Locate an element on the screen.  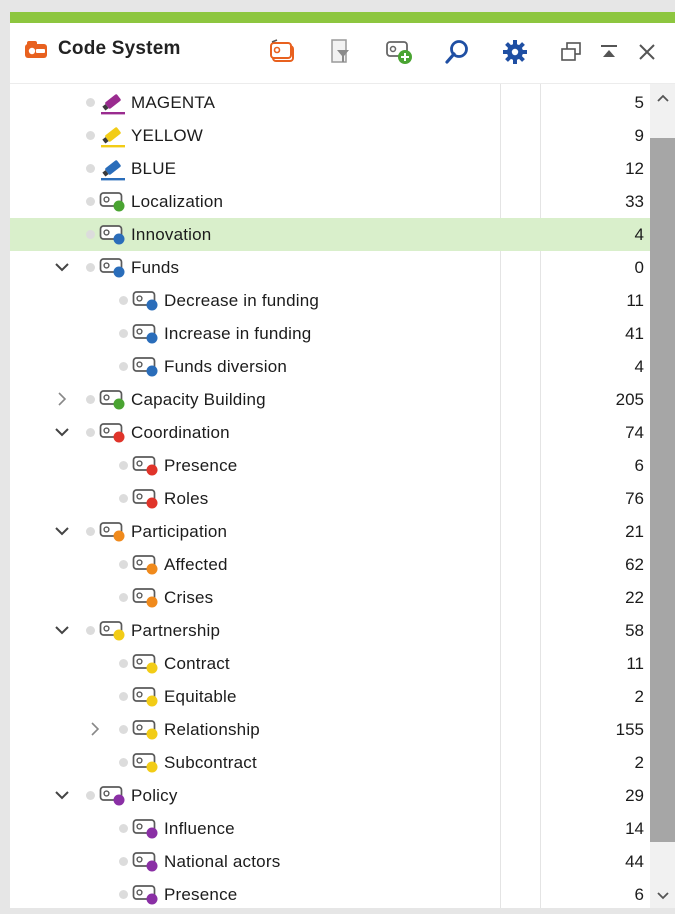
filter-icon is located at coordinates (341, 52).